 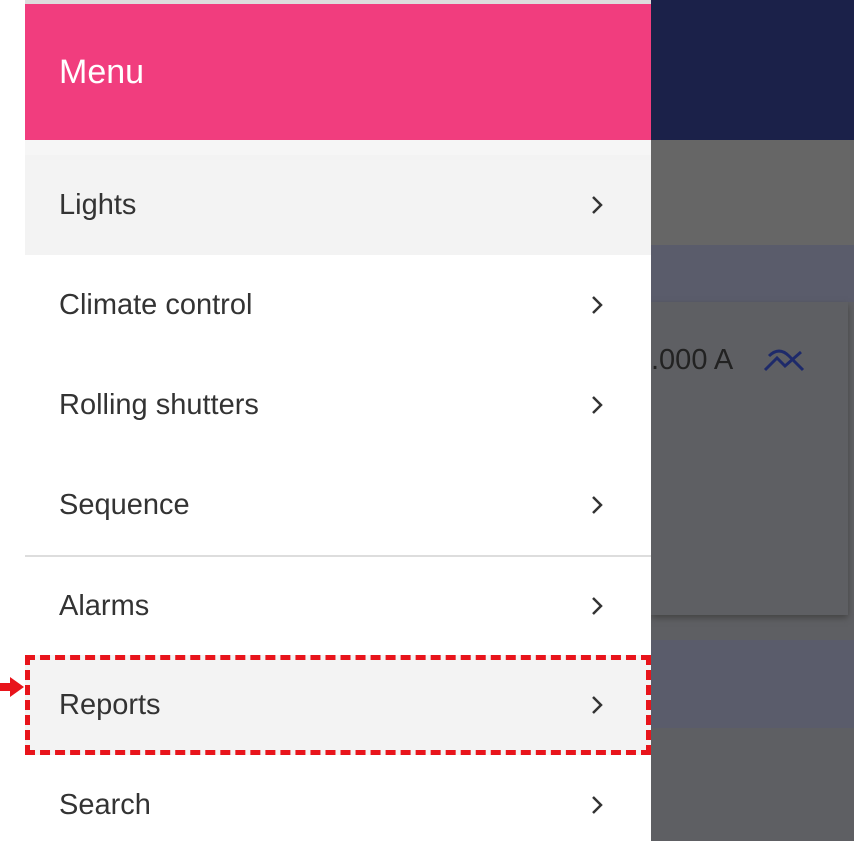 I want to click on menu-item: Lights, so click(x=338, y=205).